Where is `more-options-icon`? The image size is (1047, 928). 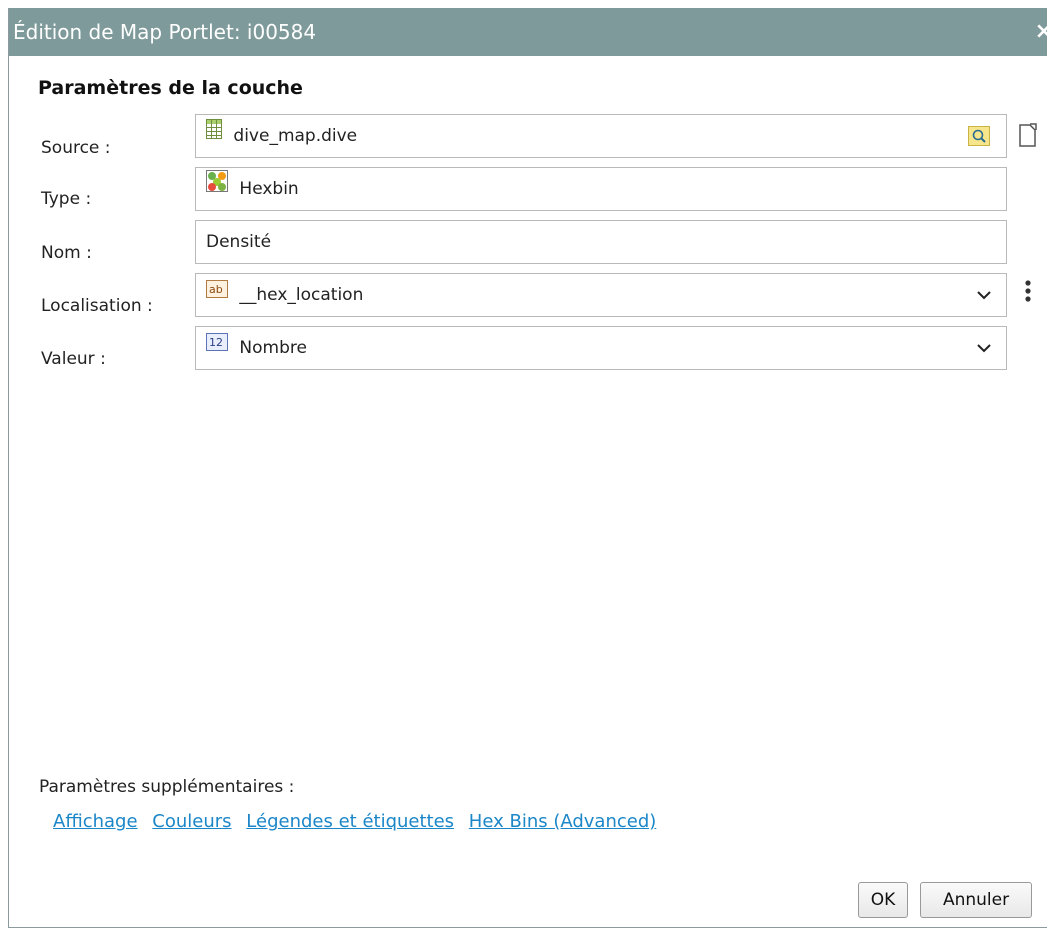
more-options-icon is located at coordinates (1028, 295).